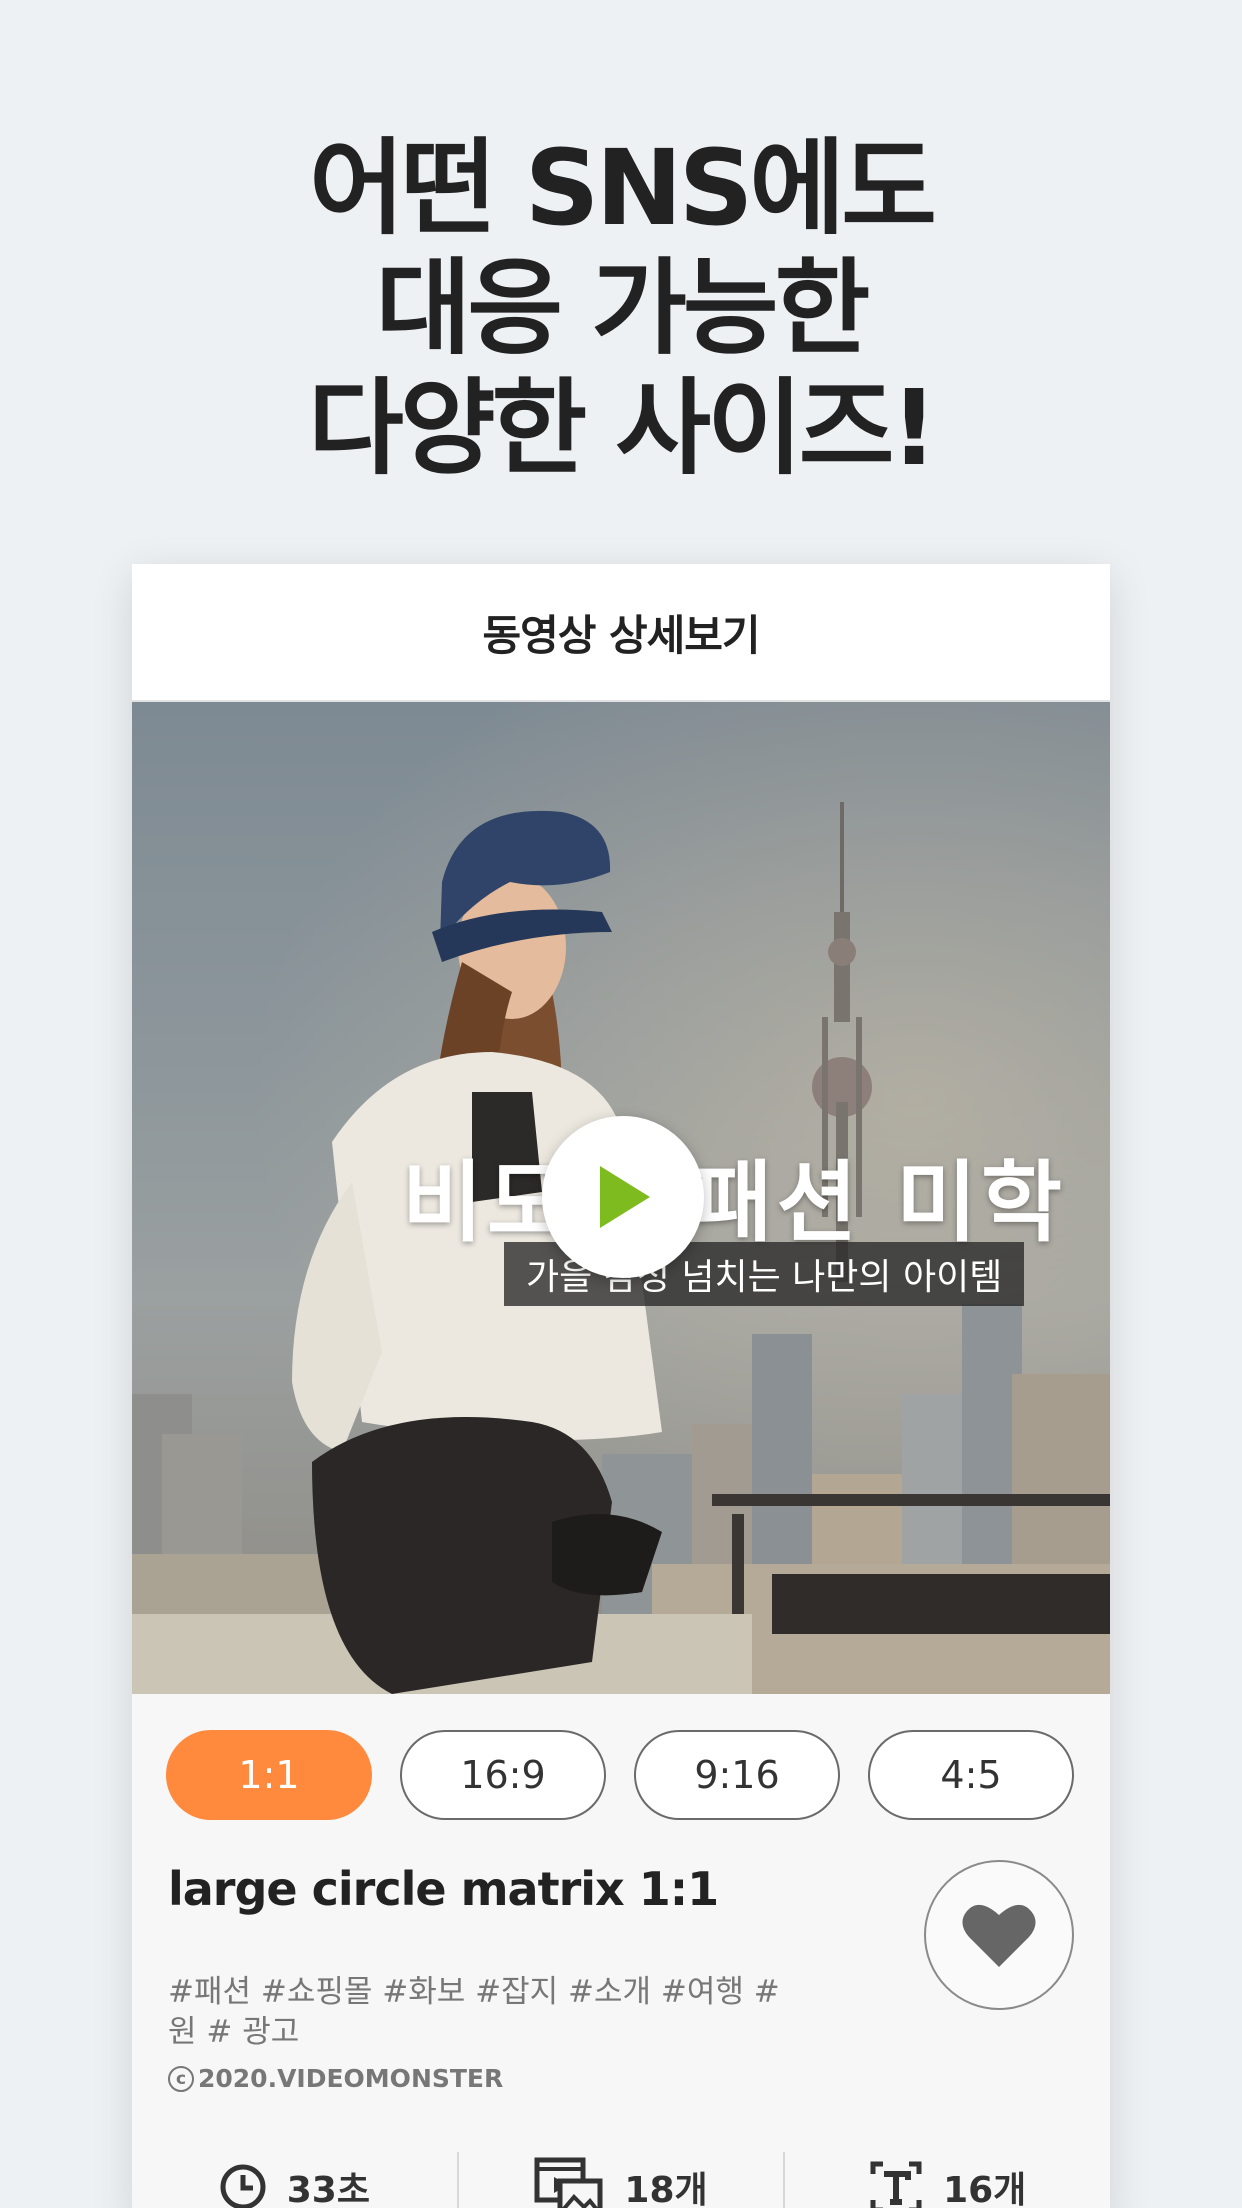  I want to click on heart-icon, so click(999, 1935).